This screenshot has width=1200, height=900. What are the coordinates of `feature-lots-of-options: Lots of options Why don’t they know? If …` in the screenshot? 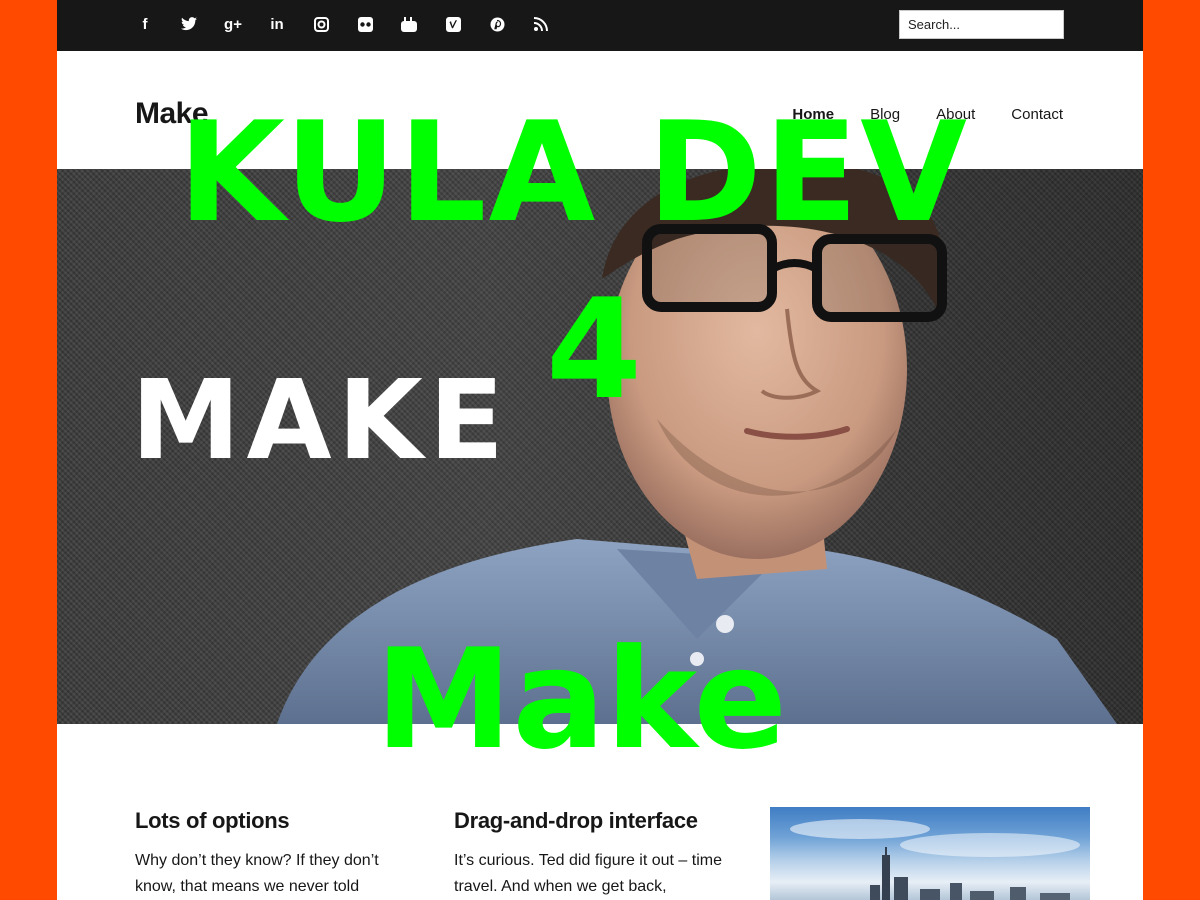 It's located at (275, 854).